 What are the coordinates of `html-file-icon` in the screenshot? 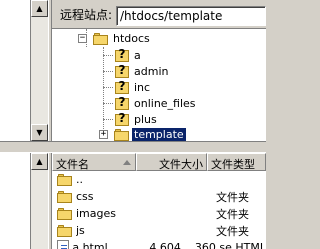 It's located at (63, 244).